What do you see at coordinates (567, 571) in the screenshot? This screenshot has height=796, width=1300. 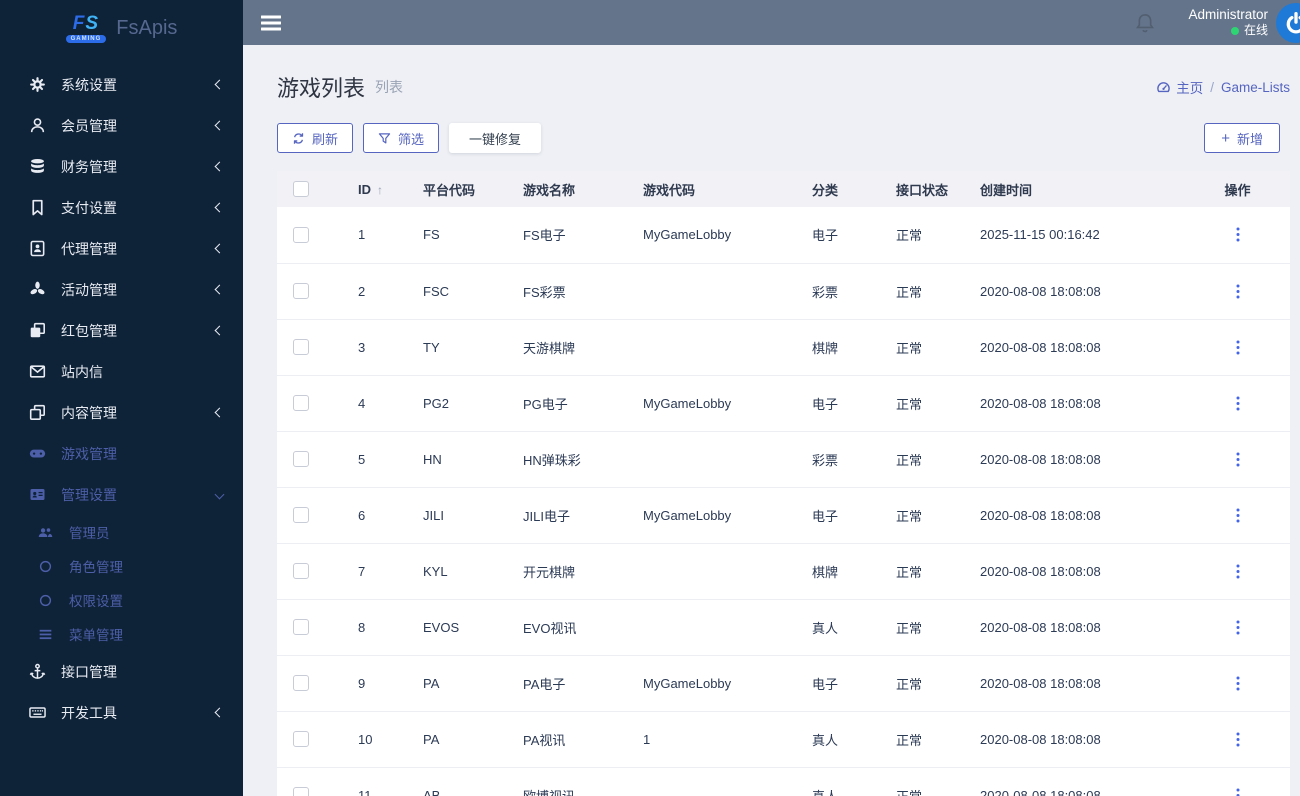 I see `cell-game-name: 开元棋牌` at bounding box center [567, 571].